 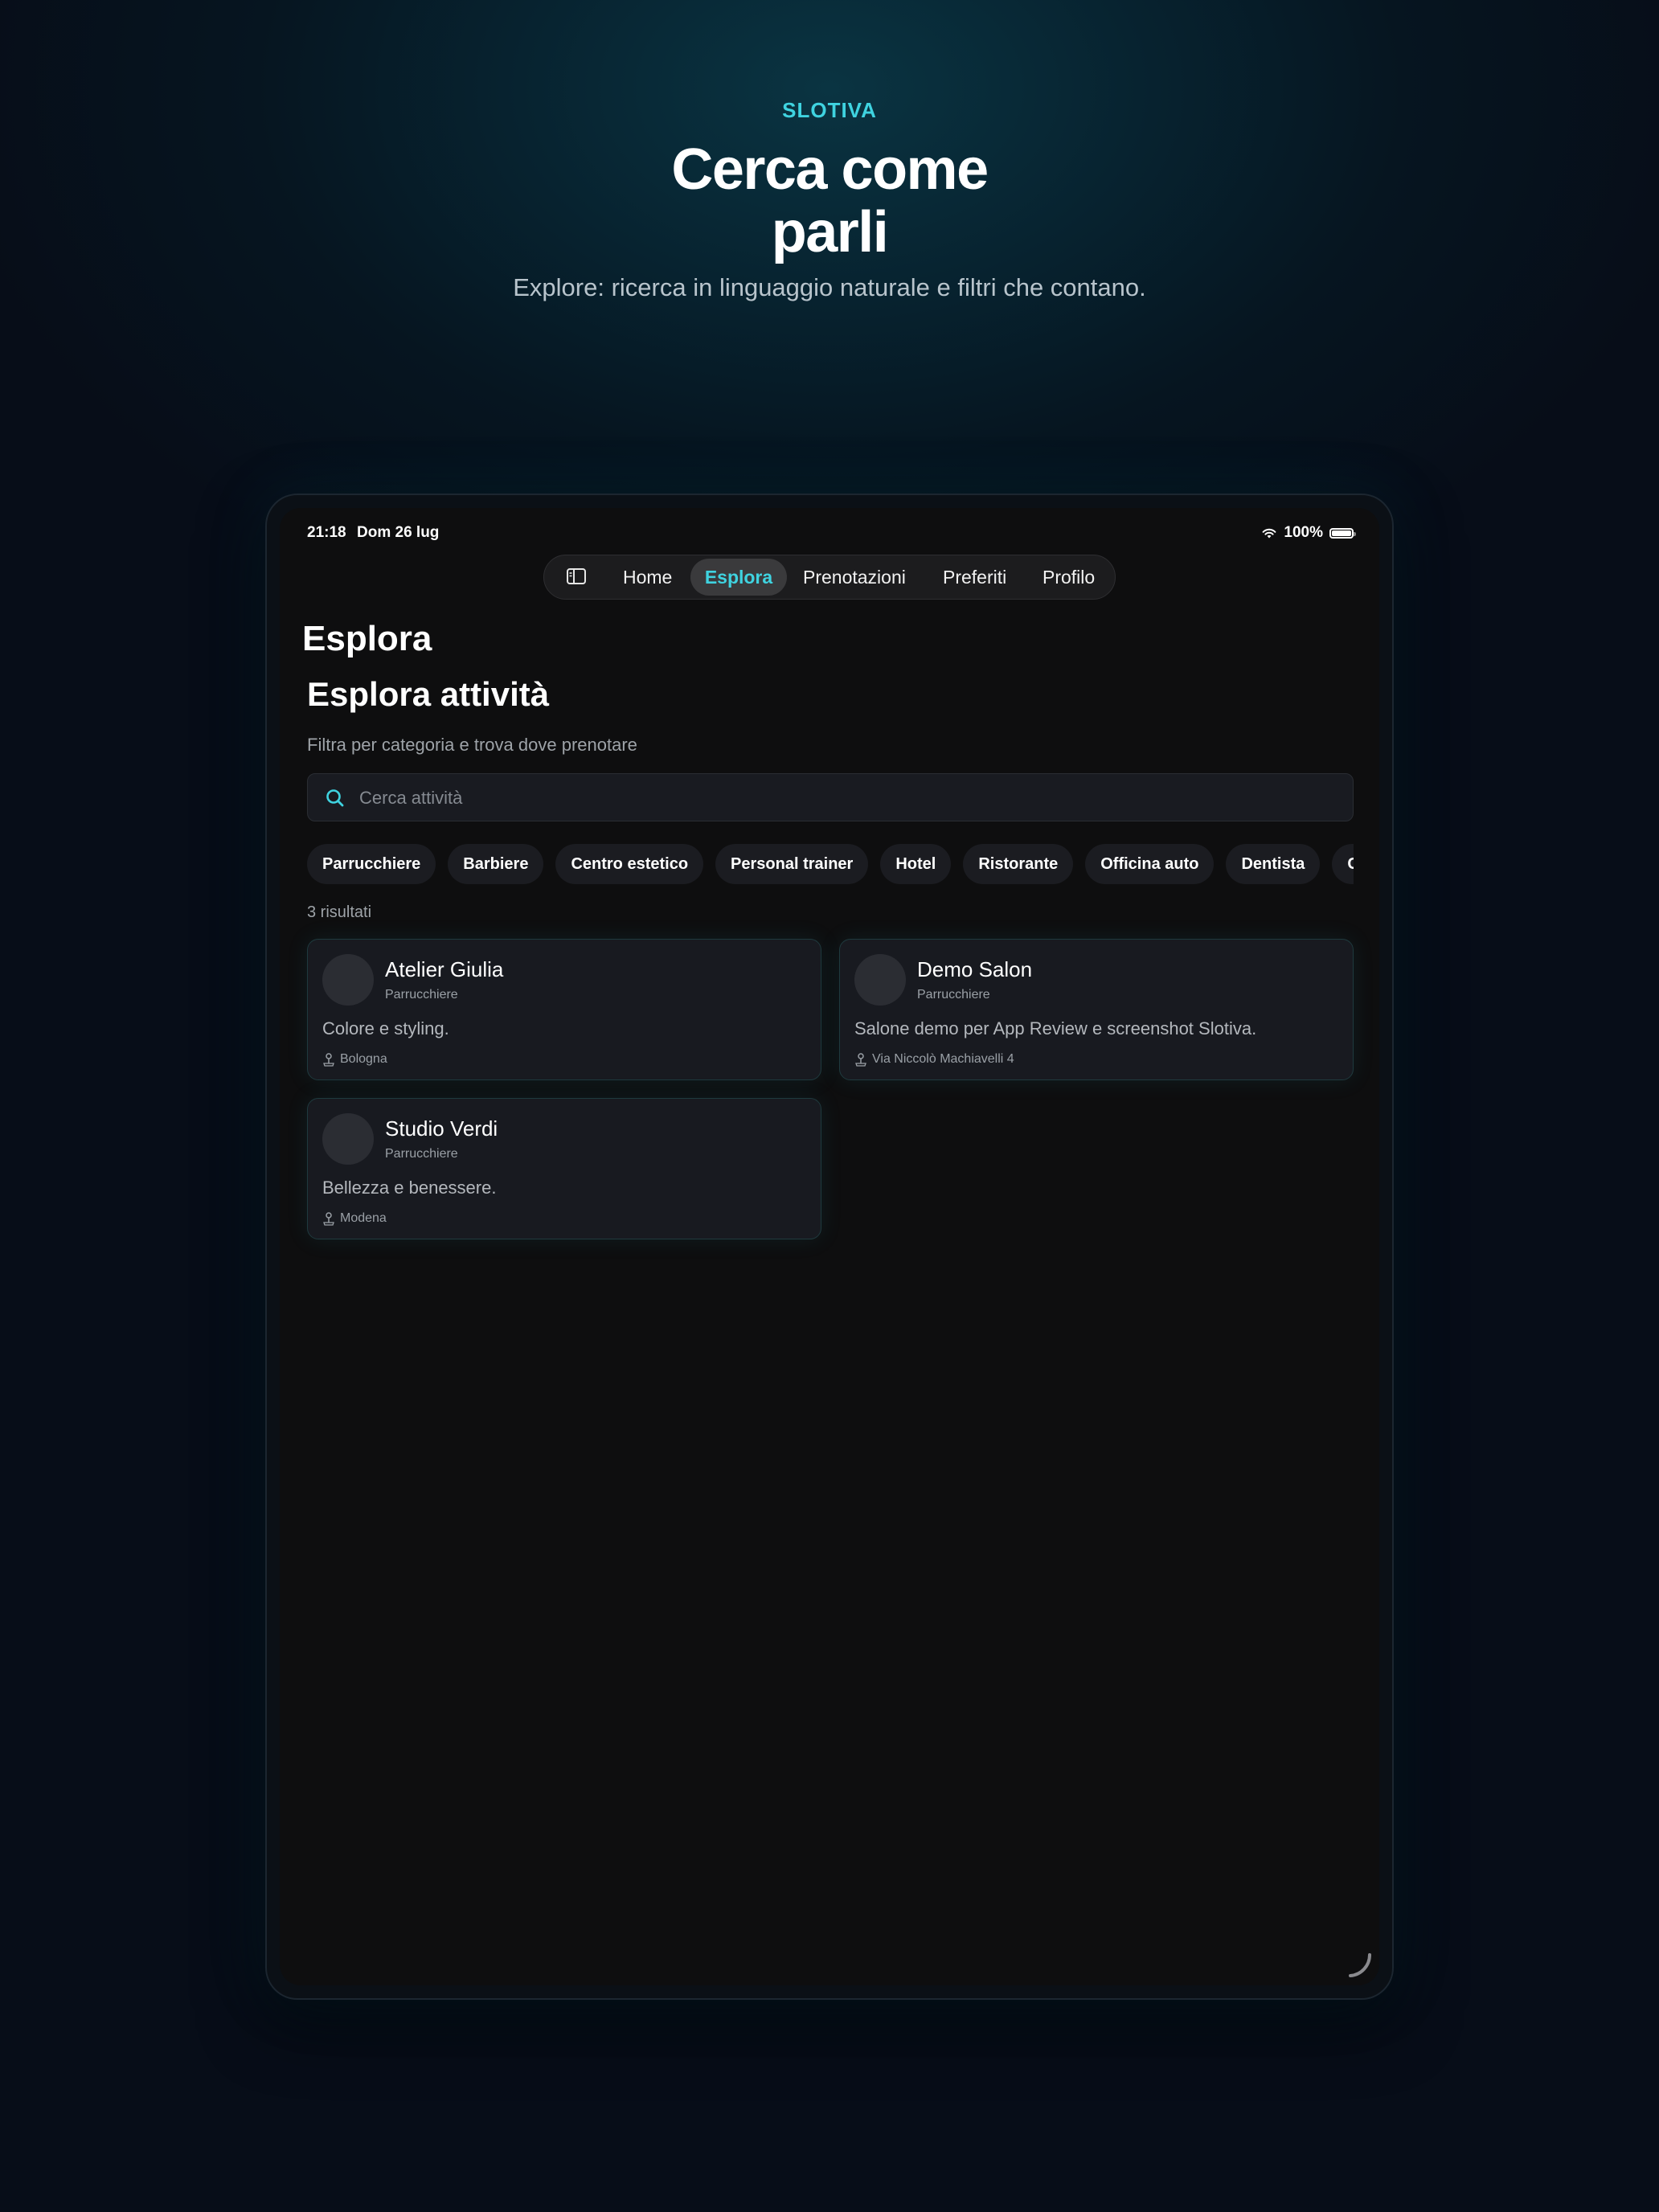 I want to click on results-count: 3 risultati, so click(x=339, y=912).